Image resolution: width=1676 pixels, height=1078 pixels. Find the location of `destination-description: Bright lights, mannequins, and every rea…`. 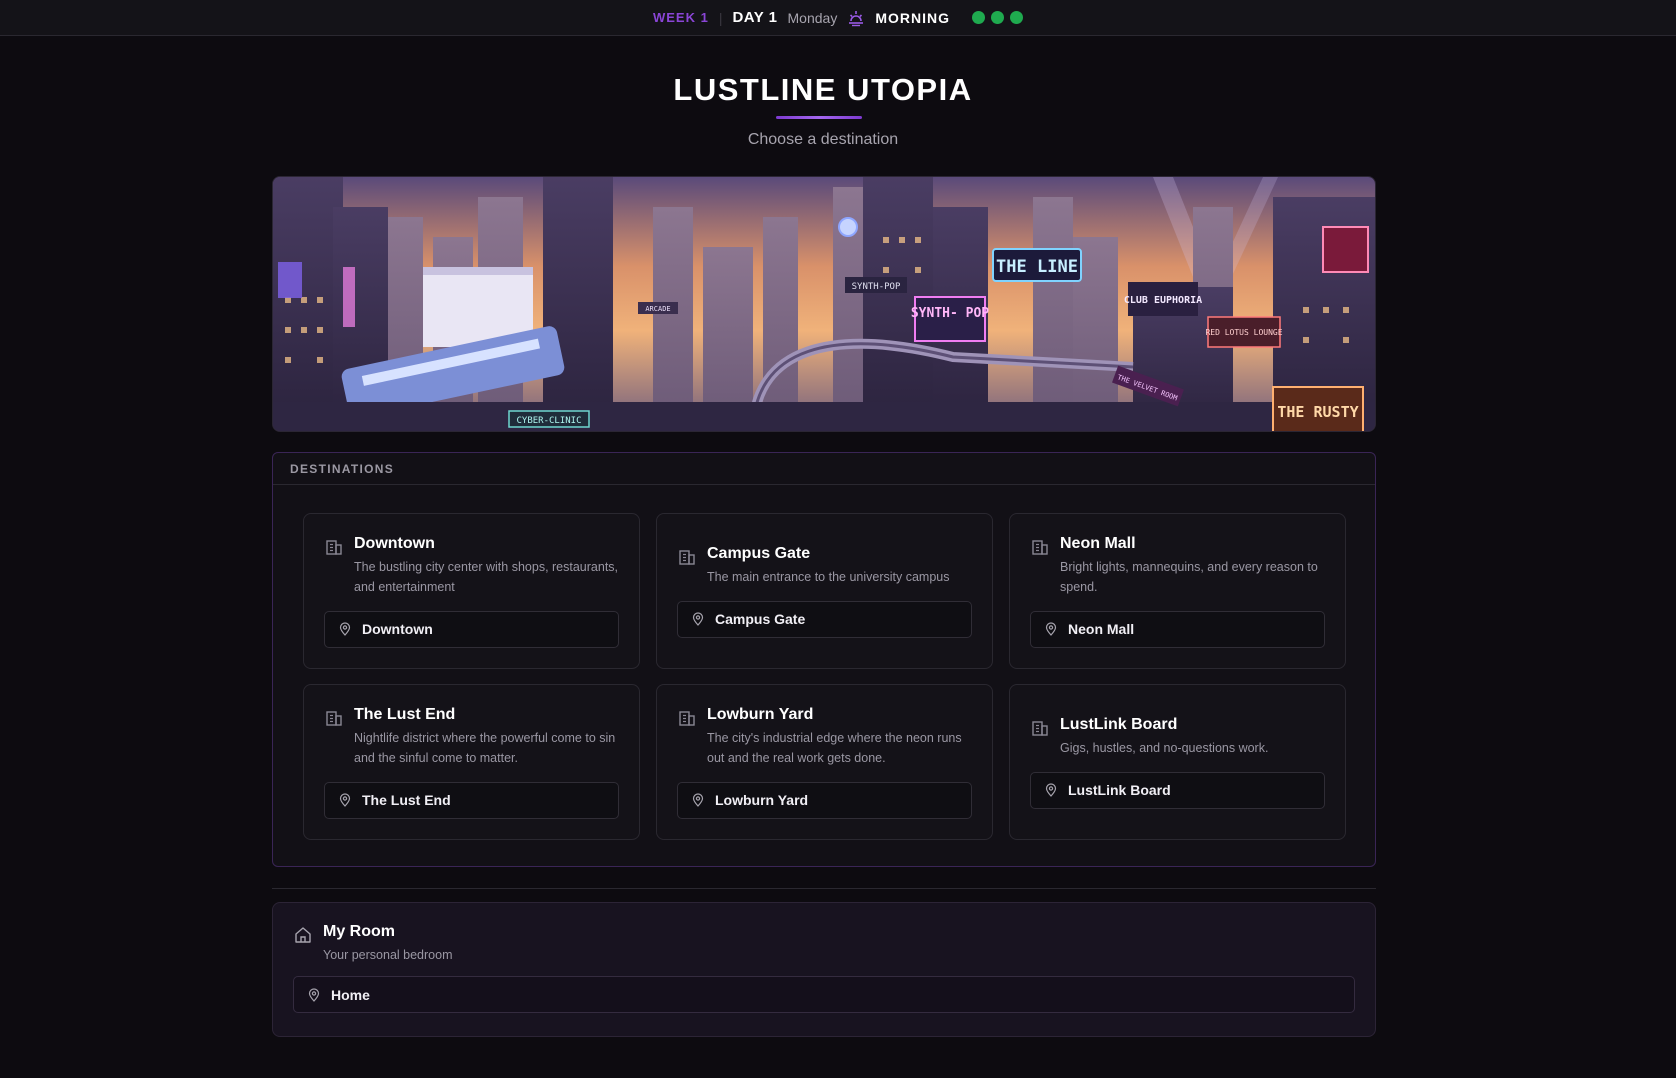

destination-description: Bright lights, mannequins, and every rea… is located at coordinates (1189, 576).